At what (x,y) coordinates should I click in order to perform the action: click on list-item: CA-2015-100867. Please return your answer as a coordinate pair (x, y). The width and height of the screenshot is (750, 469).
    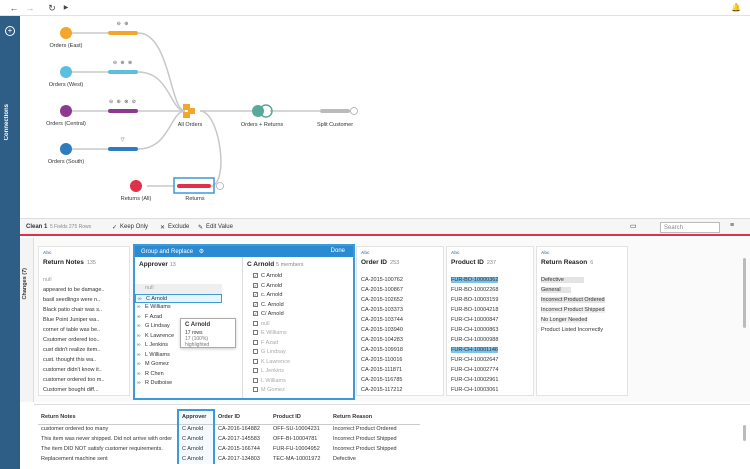
    Looking at the image, I should click on (404, 290).